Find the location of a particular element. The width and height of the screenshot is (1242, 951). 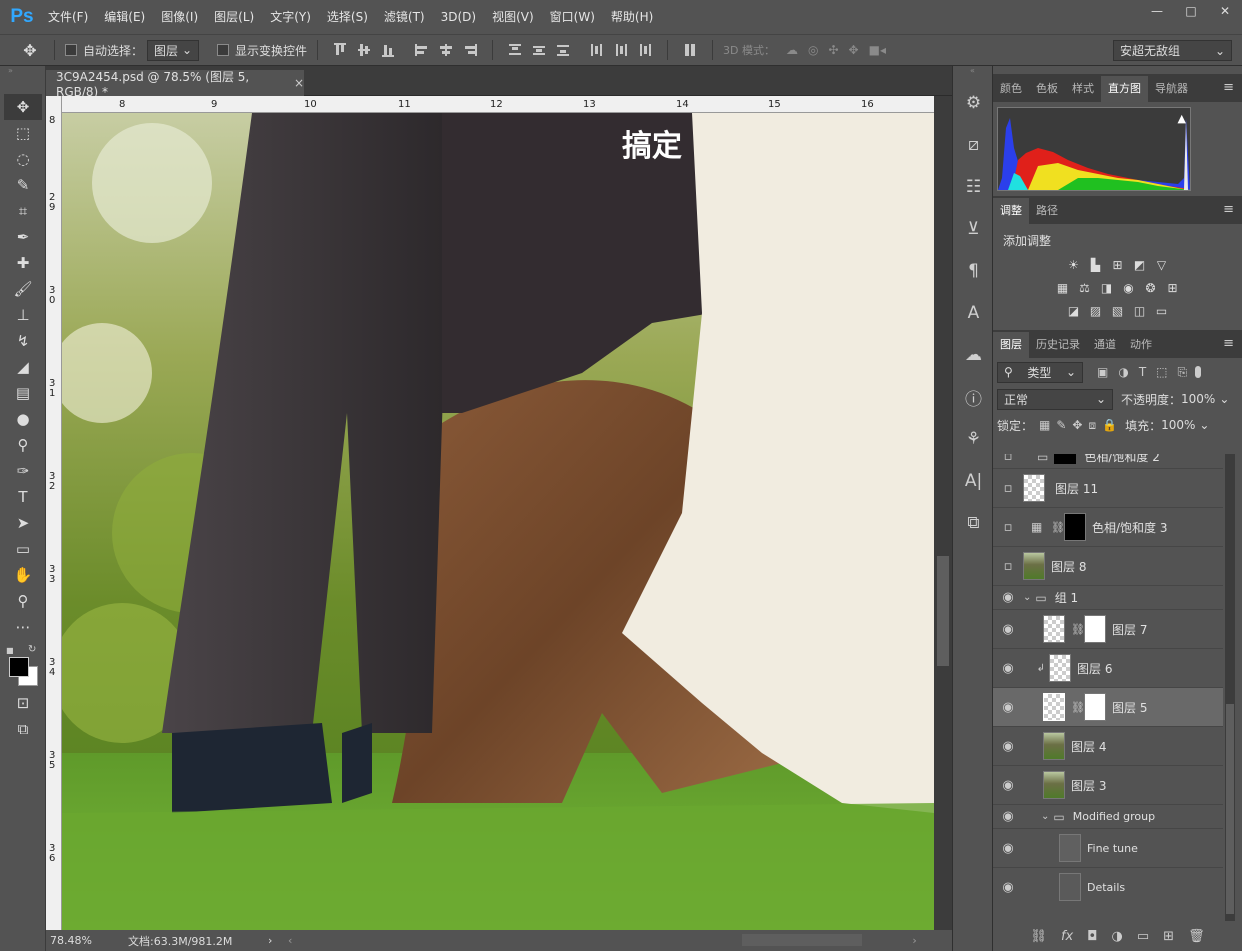

tab-color: 颜色 is located at coordinates (1011, 89).